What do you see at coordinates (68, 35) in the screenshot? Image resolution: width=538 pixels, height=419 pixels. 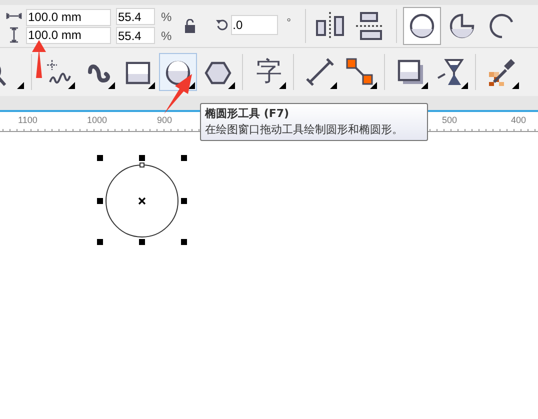 I see `height-field: 100.0 mm` at bounding box center [68, 35].